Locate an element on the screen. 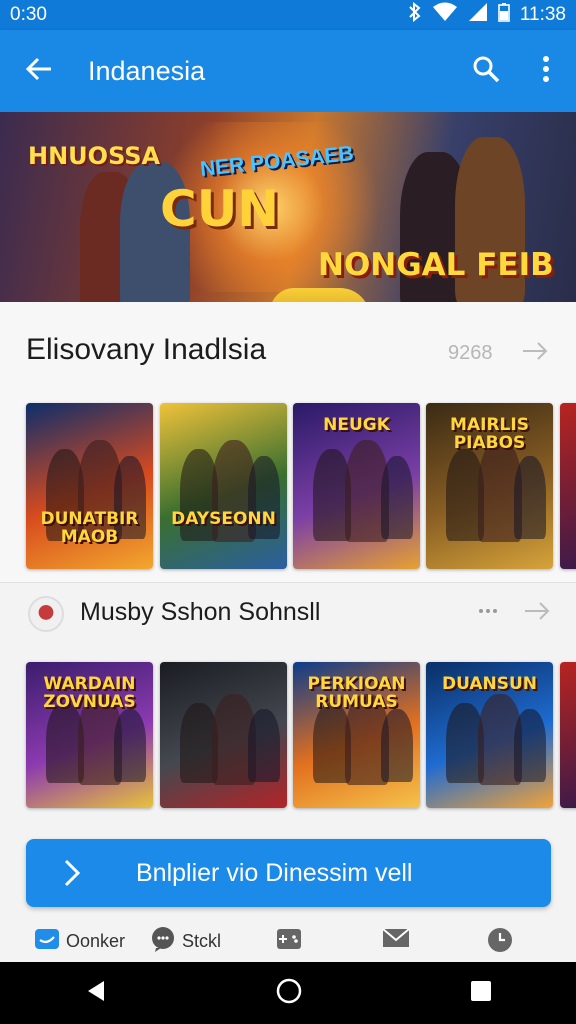 Image resolution: width=576 pixels, height=1024 pixels. game-card-title: NEUGK is located at coordinates (356, 425).